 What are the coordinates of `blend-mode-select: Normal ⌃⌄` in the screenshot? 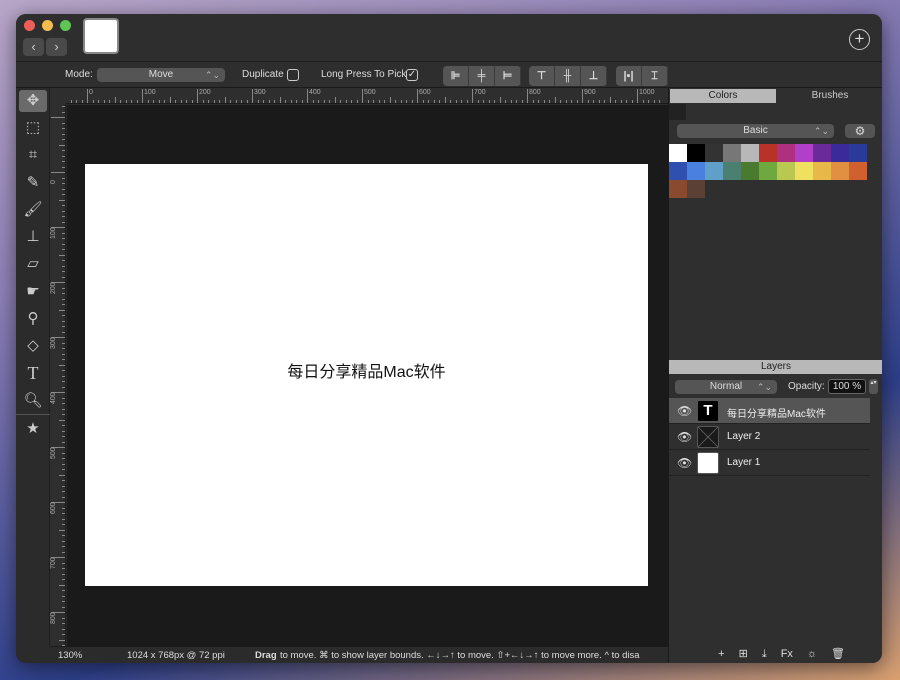 It's located at (726, 387).